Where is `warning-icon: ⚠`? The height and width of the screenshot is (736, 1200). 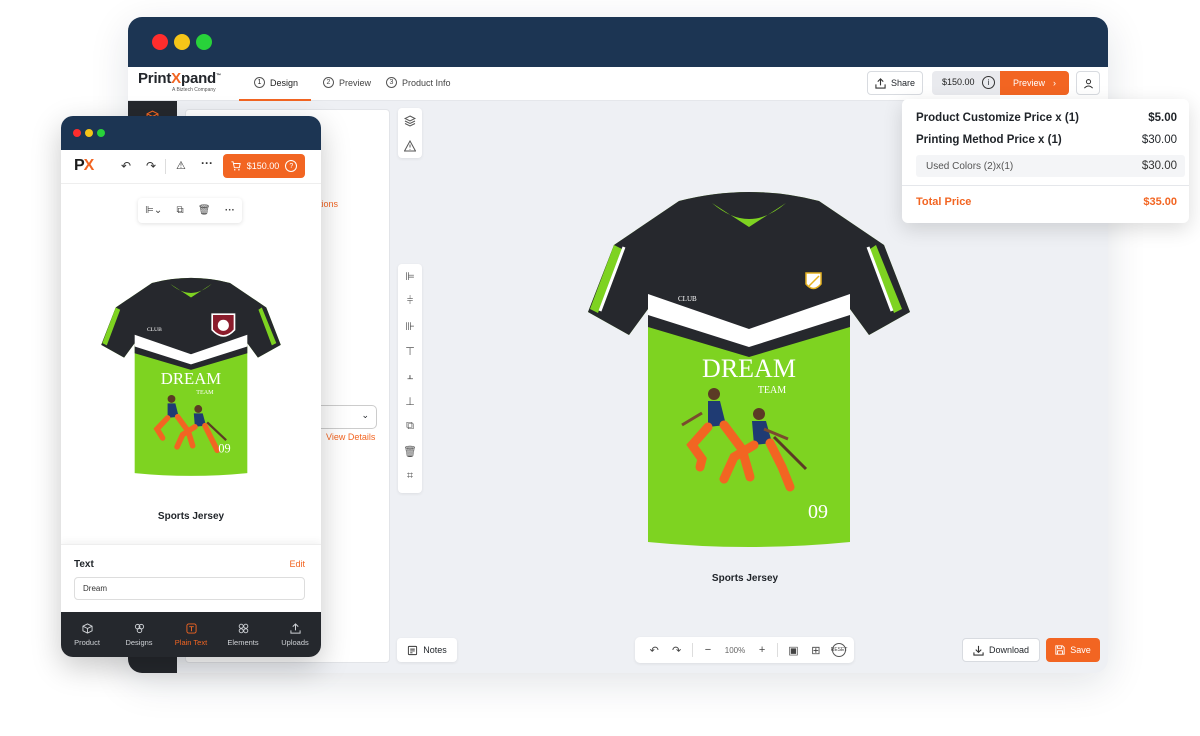
warning-icon: ⚠ is located at coordinates (181, 165).